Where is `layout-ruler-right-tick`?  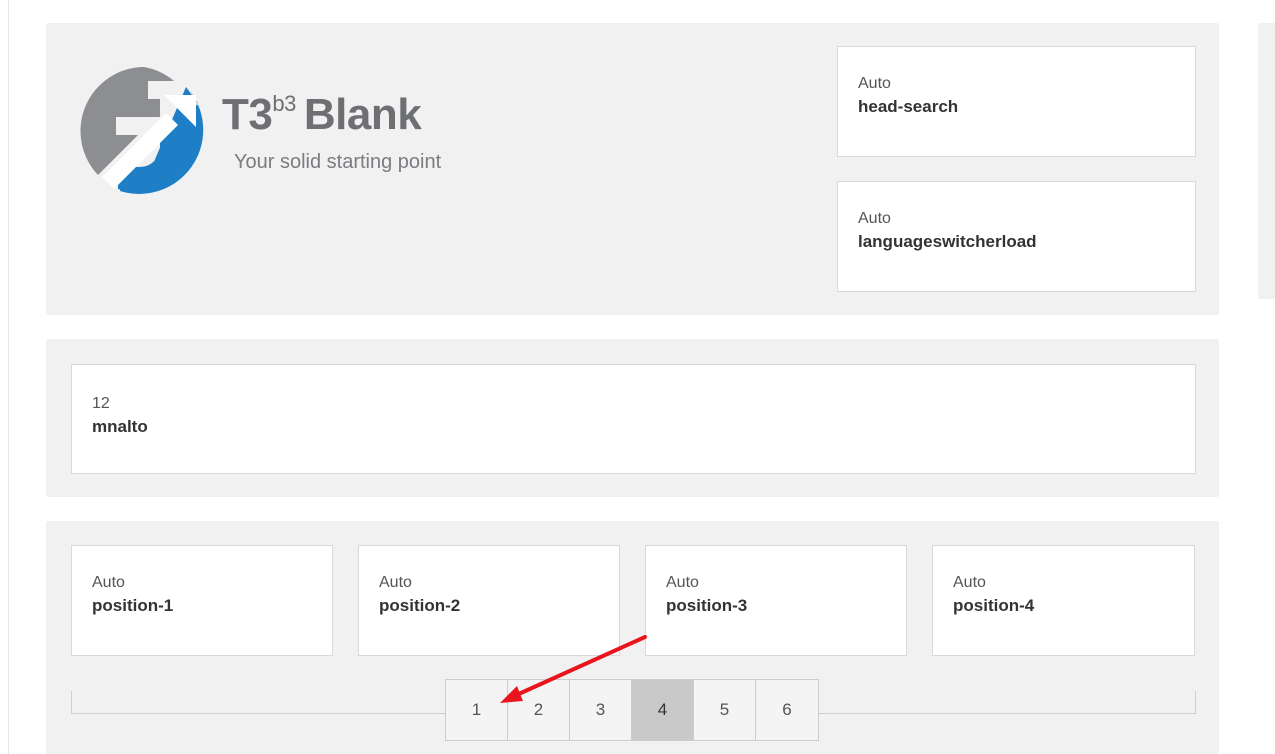
layout-ruler-right-tick is located at coordinates (1195, 702).